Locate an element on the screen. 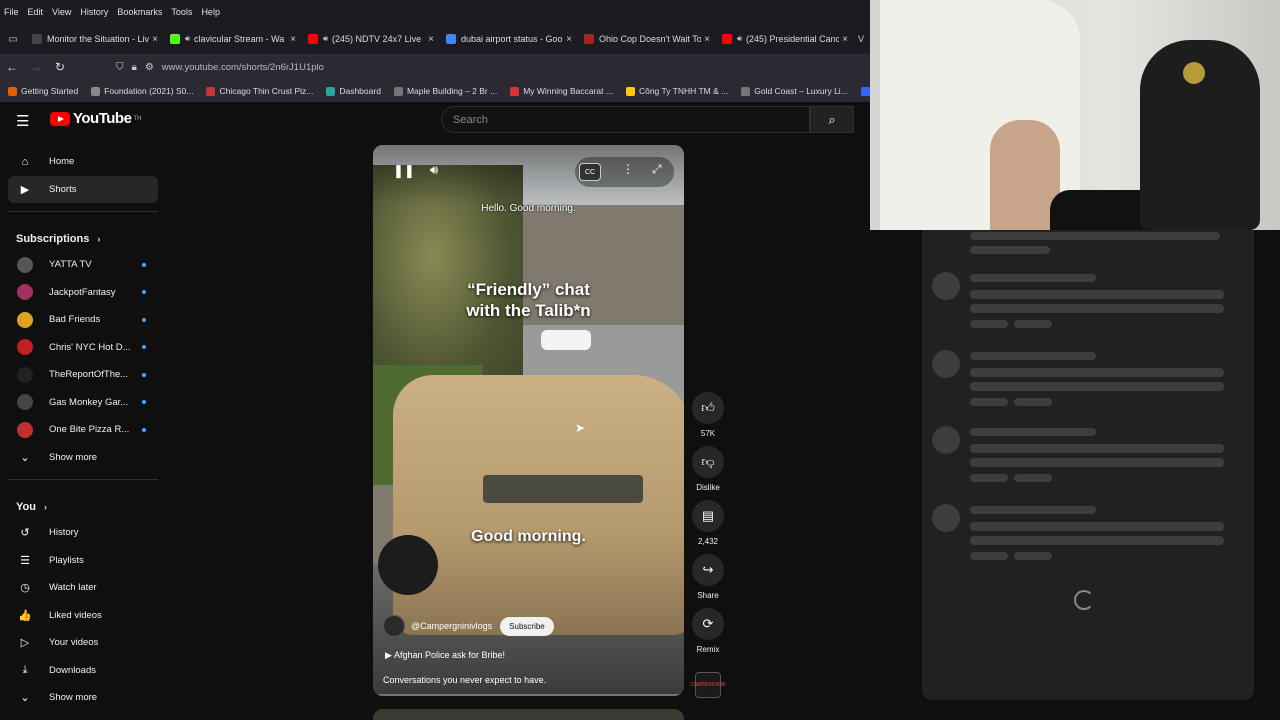 The height and width of the screenshot is (720, 1280). browser-tab: Monitor the Situation - Liv × is located at coordinates (95, 39).